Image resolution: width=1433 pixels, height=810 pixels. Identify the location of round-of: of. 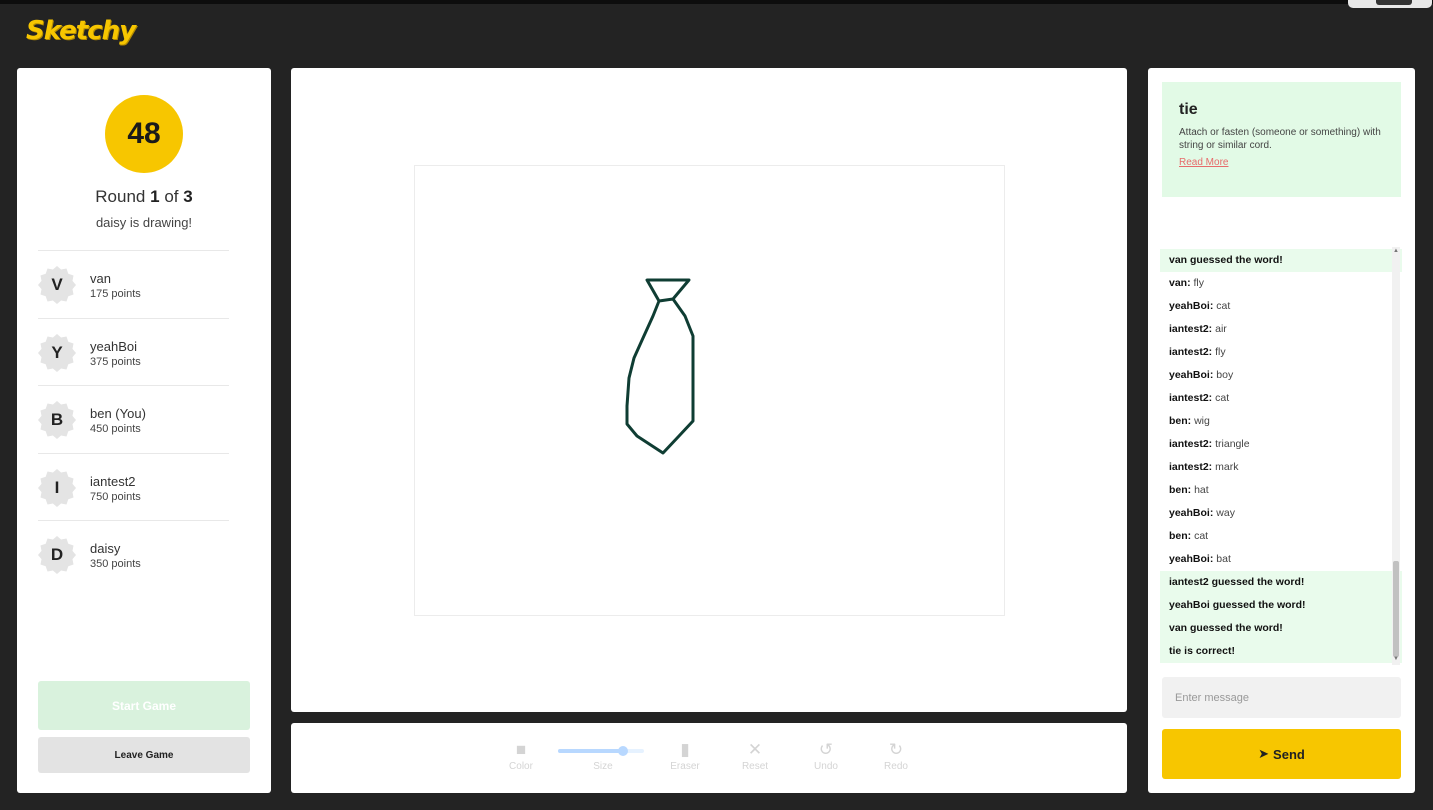
(171, 196).